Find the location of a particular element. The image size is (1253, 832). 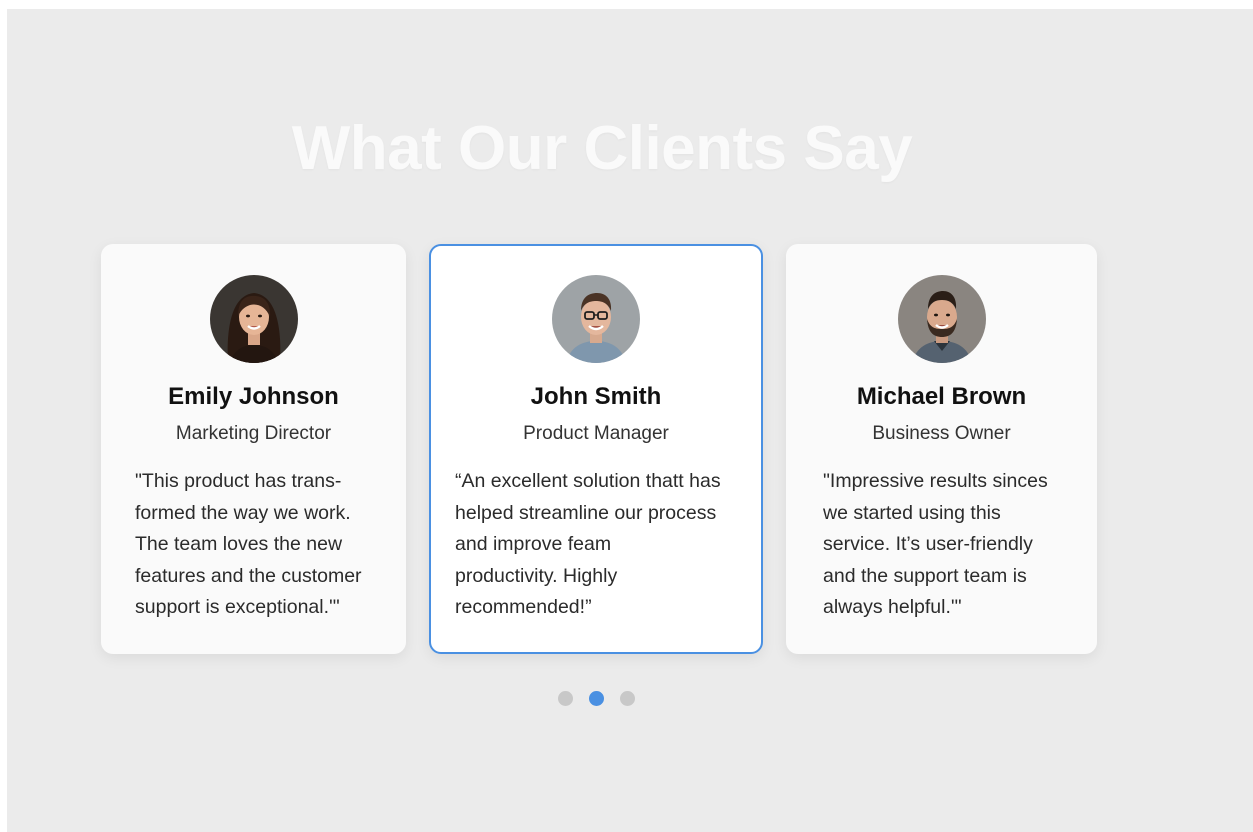

client-name: John Smith is located at coordinates (596, 396).